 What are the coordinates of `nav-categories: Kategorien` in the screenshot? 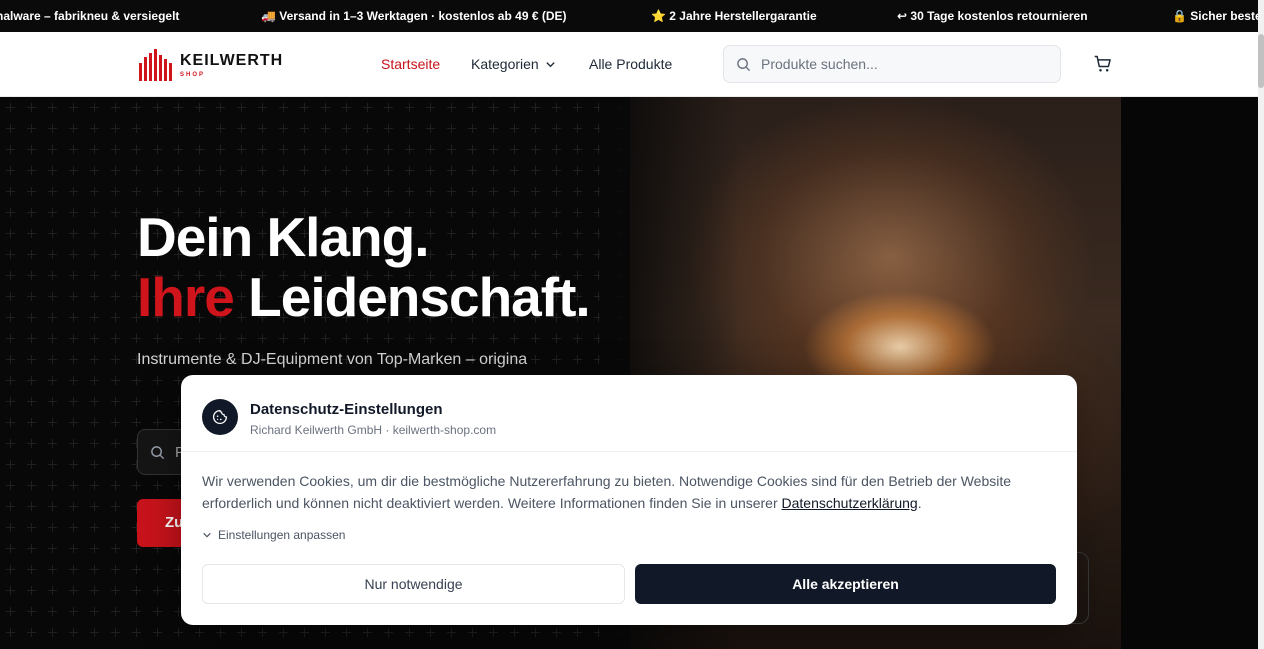 It's located at (513, 64).